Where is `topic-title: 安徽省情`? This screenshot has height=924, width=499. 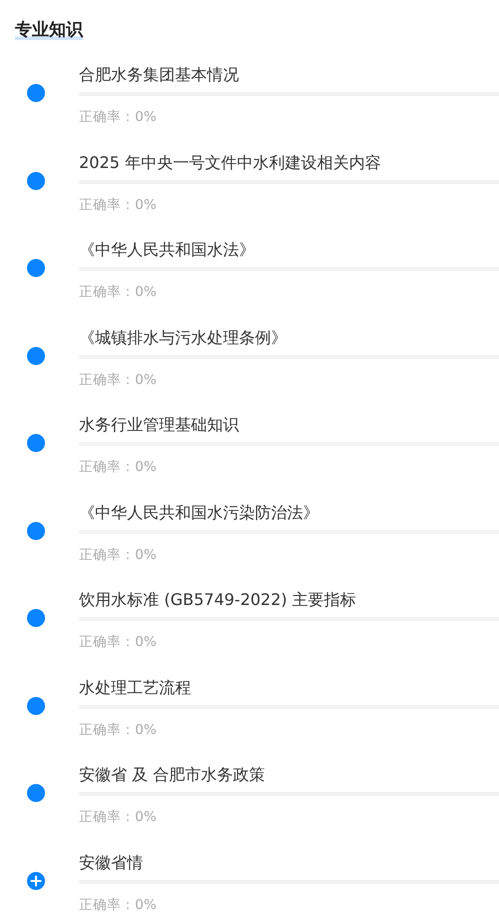
topic-title: 安徽省情 is located at coordinates (289, 863).